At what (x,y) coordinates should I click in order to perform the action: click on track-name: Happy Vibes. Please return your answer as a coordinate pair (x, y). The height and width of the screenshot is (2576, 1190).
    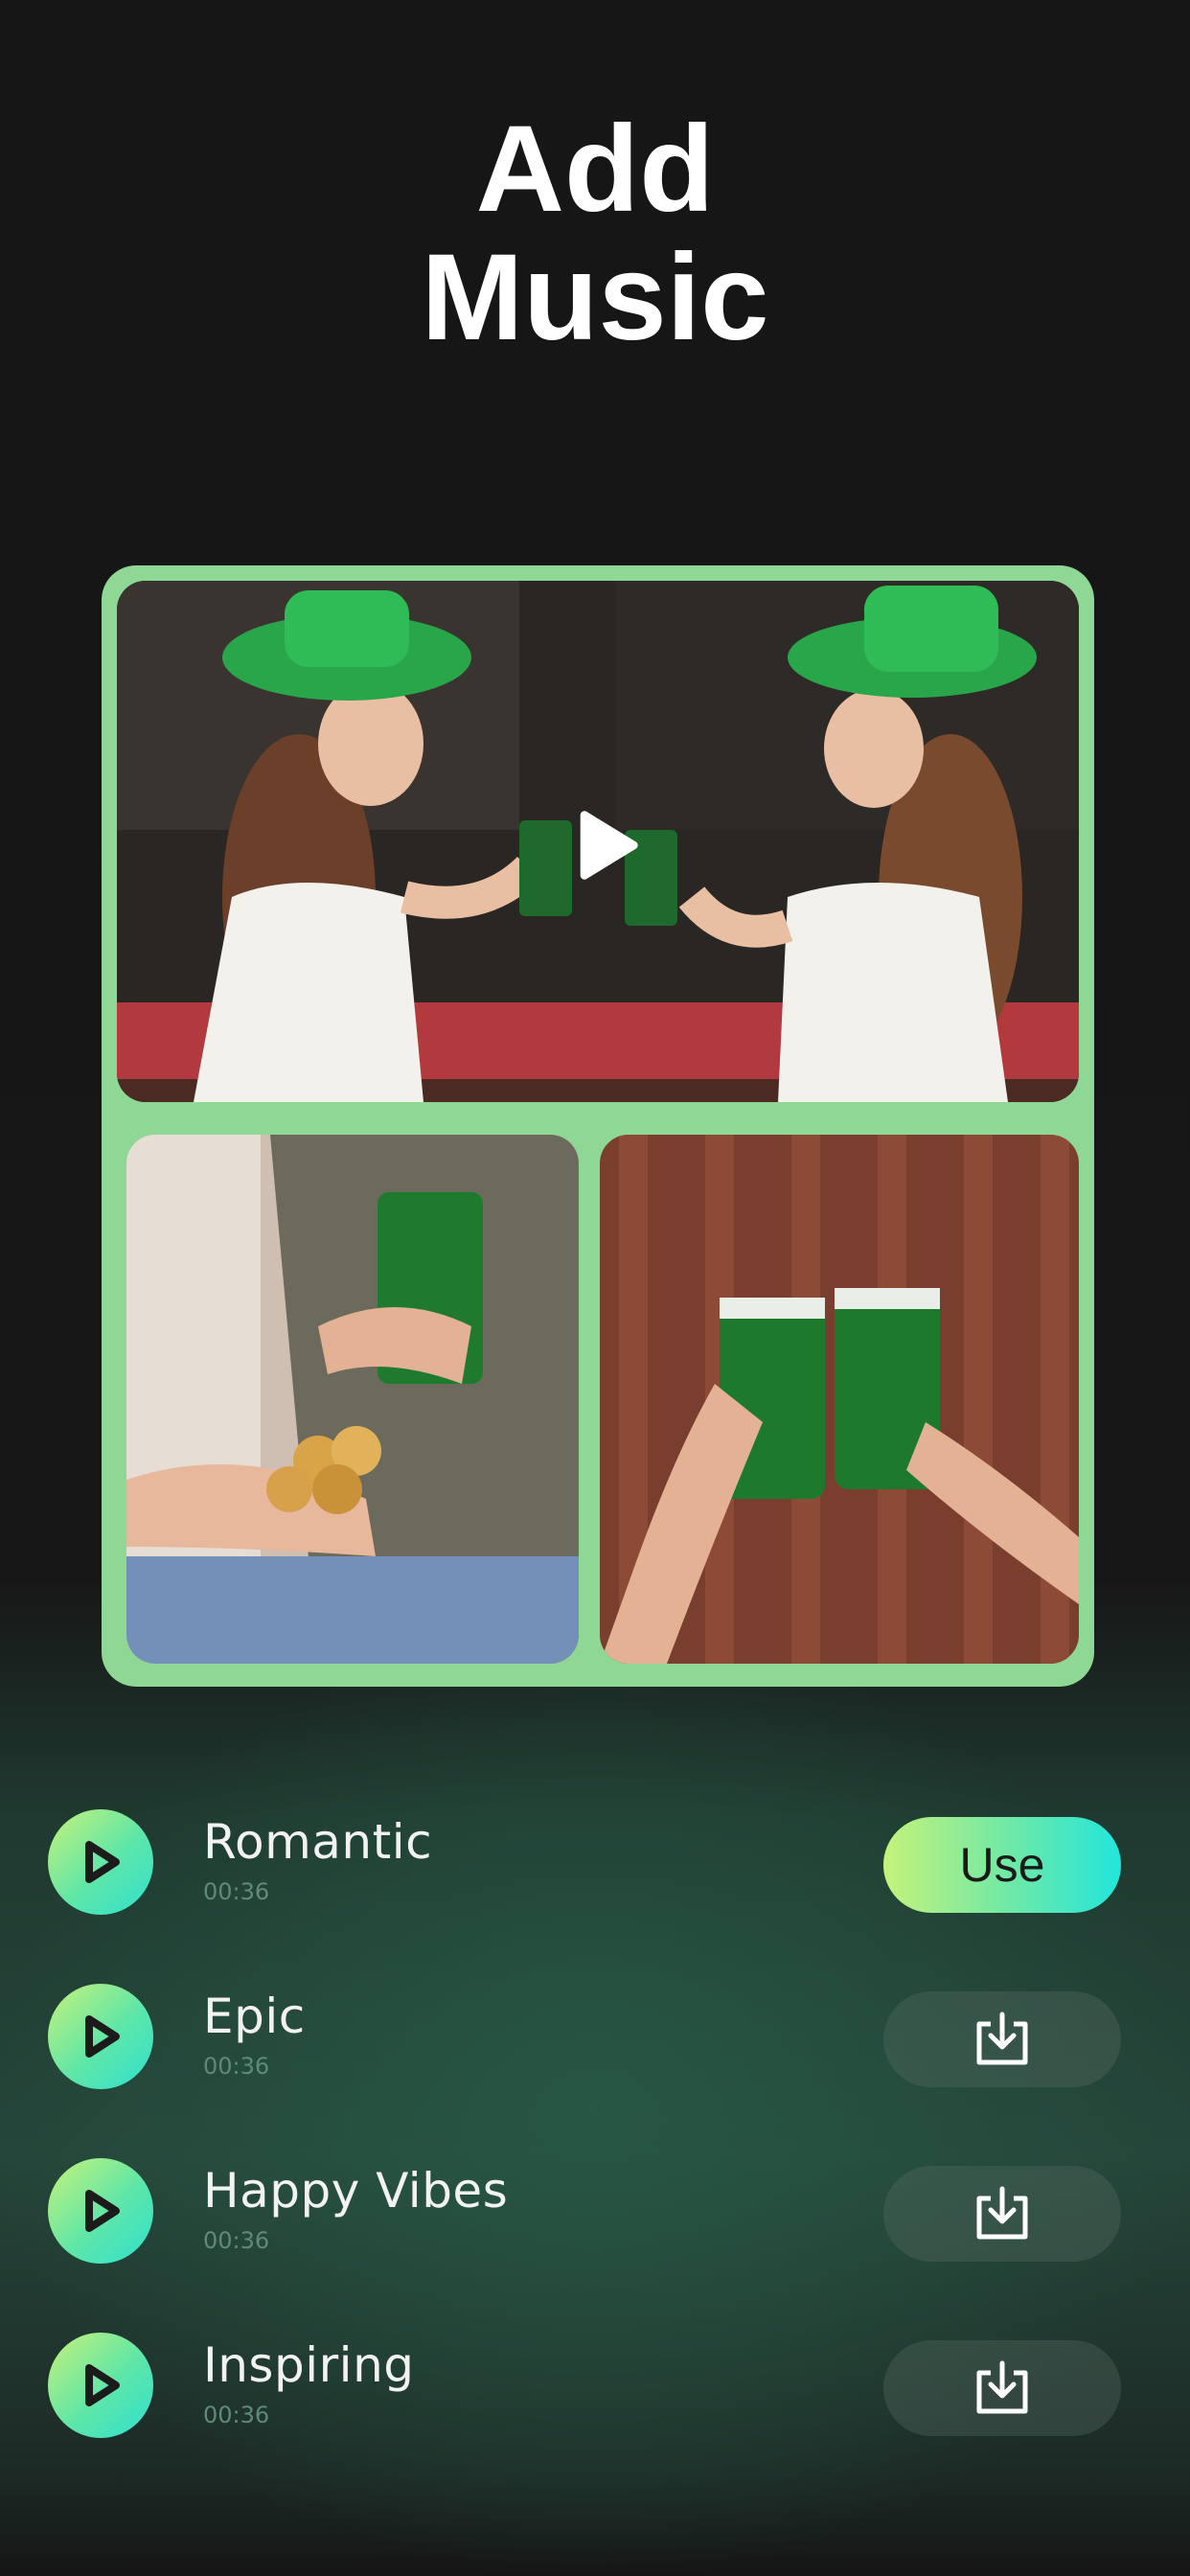
    Looking at the image, I should click on (356, 2191).